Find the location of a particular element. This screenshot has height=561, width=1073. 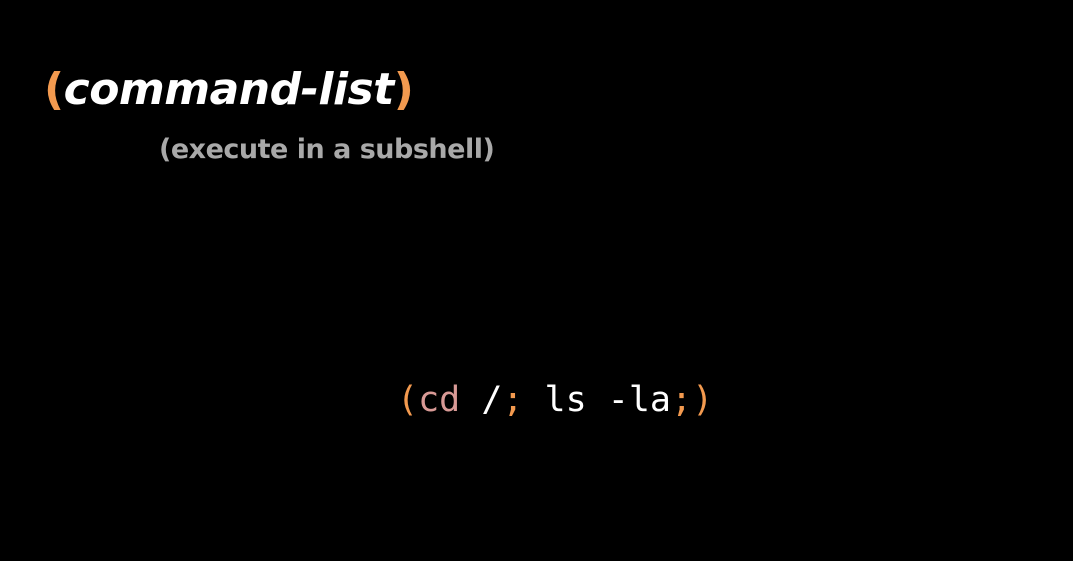

code-example: (cd /; ls -la;) is located at coordinates (555, 400).